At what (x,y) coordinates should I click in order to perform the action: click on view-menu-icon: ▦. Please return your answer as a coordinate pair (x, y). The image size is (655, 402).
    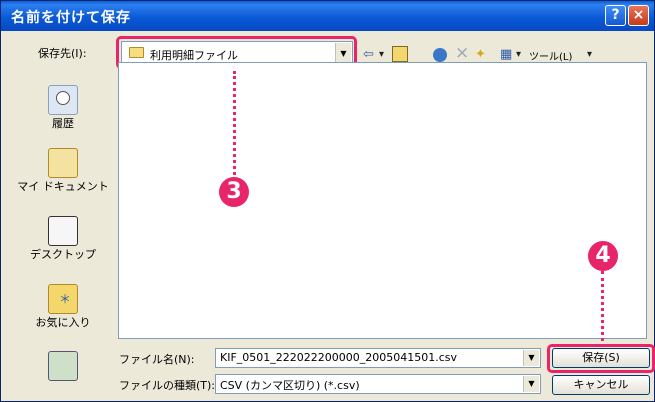
    Looking at the image, I should click on (506, 54).